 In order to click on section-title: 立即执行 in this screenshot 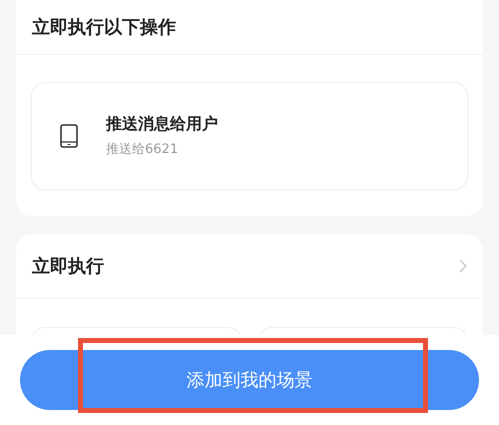, I will do `click(68, 266)`.